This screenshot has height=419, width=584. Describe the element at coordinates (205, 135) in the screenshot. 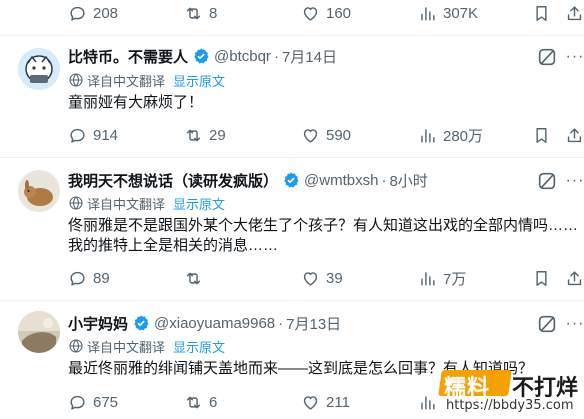

I see `repost-button: 29` at that location.